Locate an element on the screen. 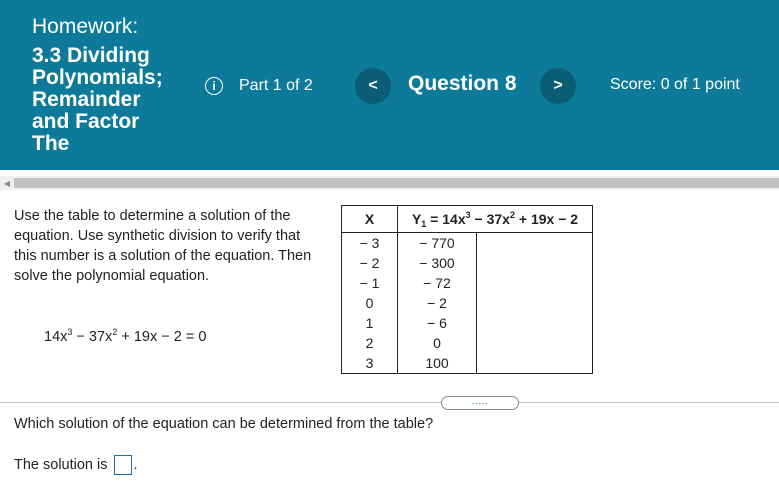  homework-label: Homework: is located at coordinates (85, 26).